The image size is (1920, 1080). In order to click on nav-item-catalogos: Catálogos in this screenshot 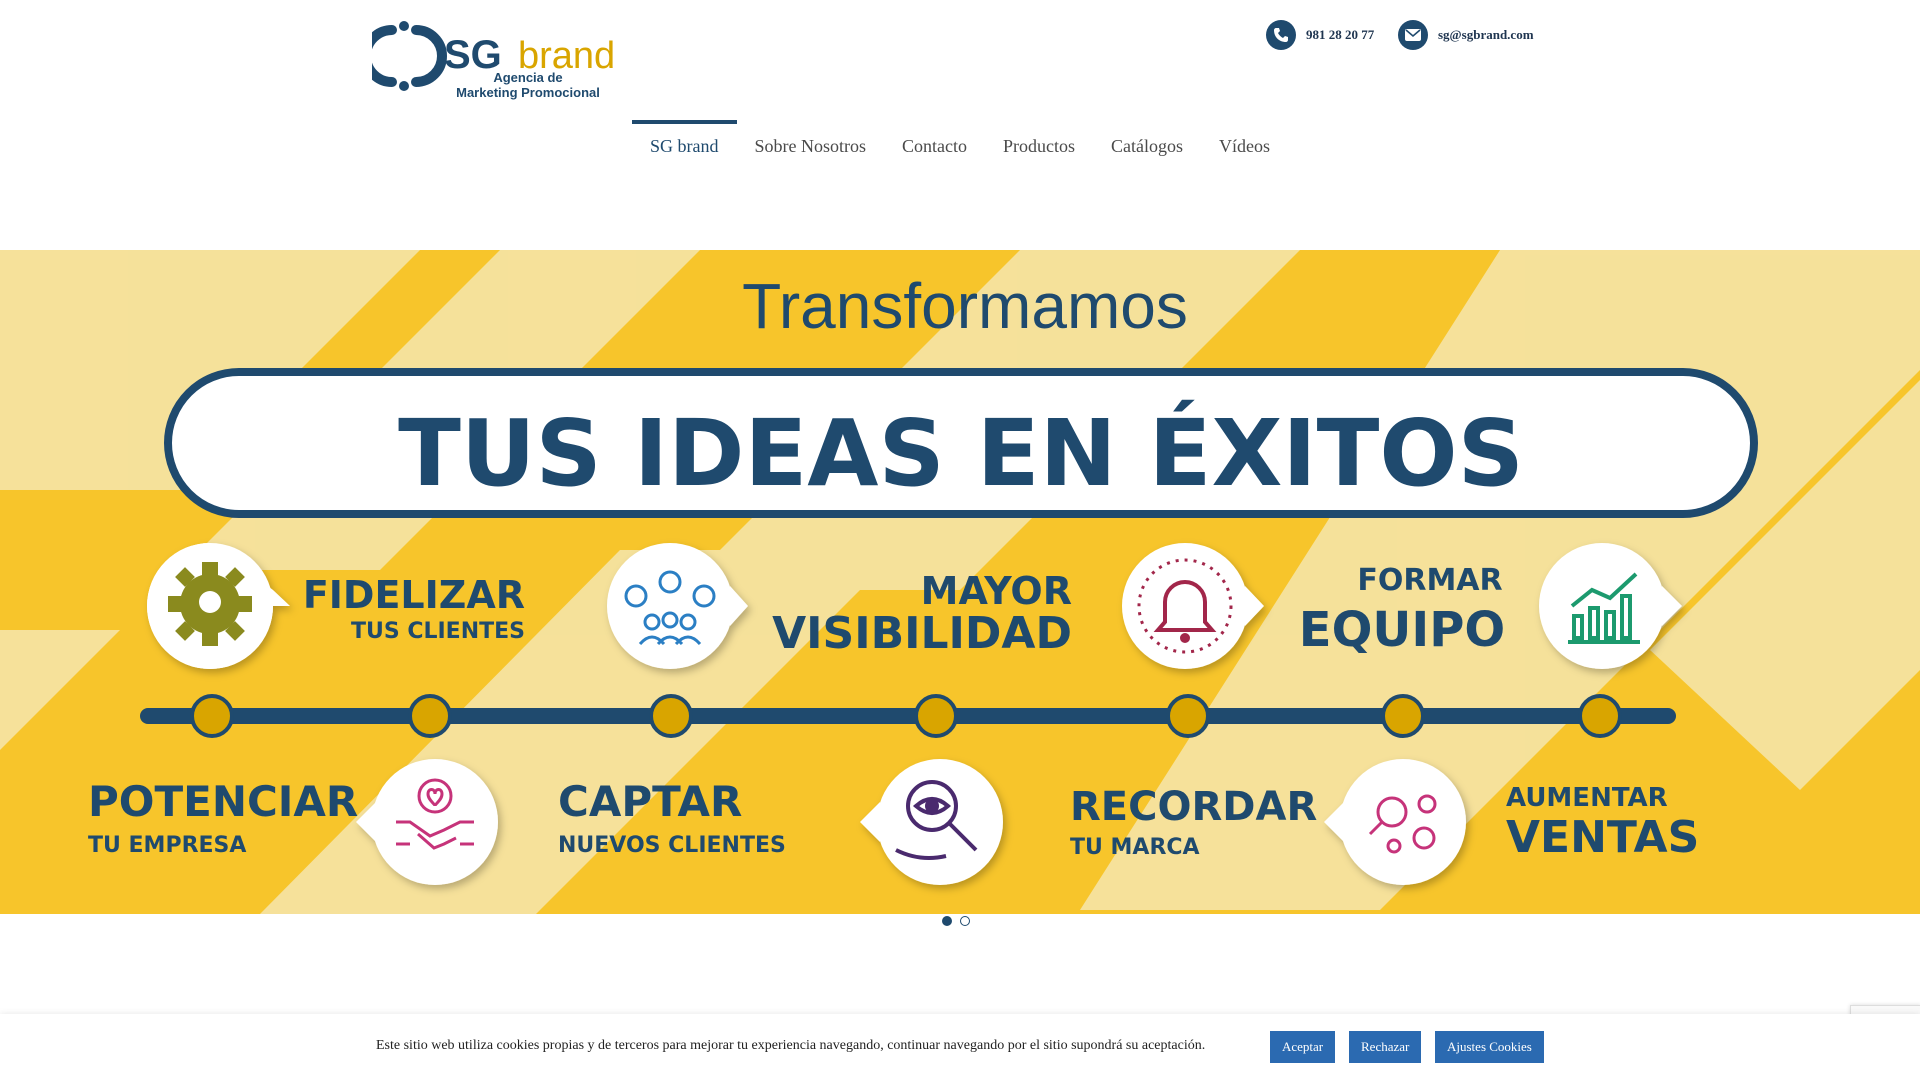, I will do `click(1147, 146)`.